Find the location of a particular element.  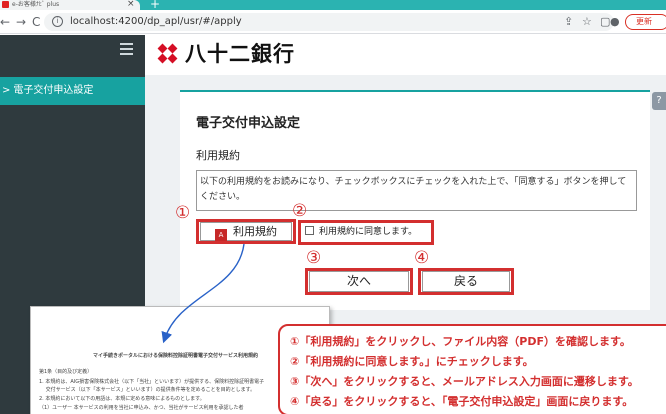

bank-logo-icon is located at coordinates (168, 54).